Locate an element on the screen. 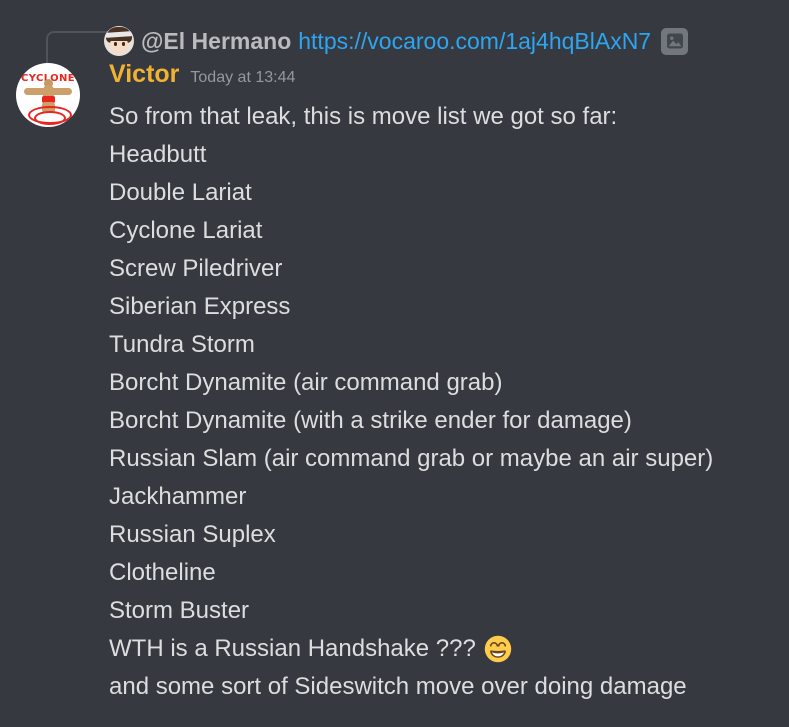 Image resolution: width=789 pixels, height=727 pixels. message-line-text: Russian Suplex is located at coordinates (192, 534).